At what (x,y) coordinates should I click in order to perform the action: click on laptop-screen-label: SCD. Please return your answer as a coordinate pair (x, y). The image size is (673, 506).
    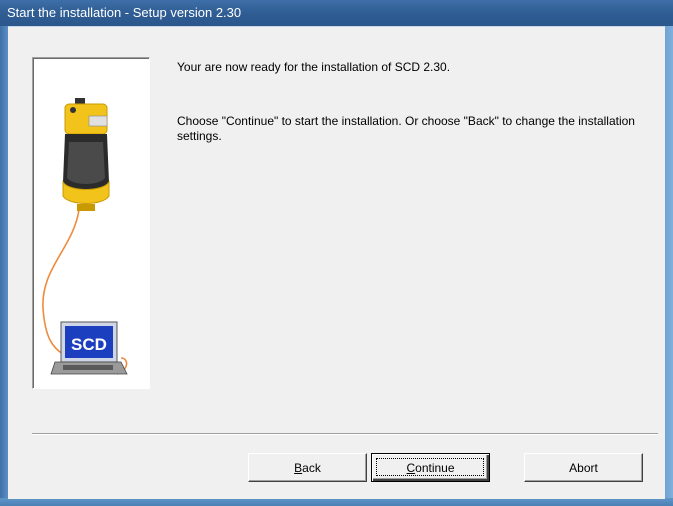
    Looking at the image, I should click on (89, 344).